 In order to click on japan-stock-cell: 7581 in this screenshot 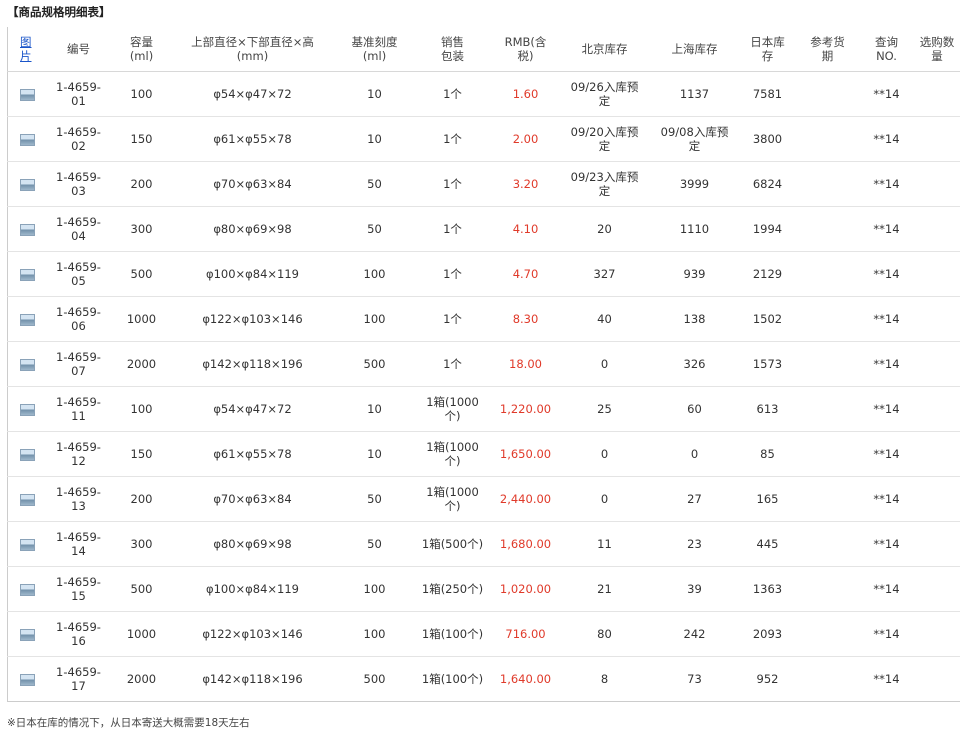, I will do `click(767, 94)`.